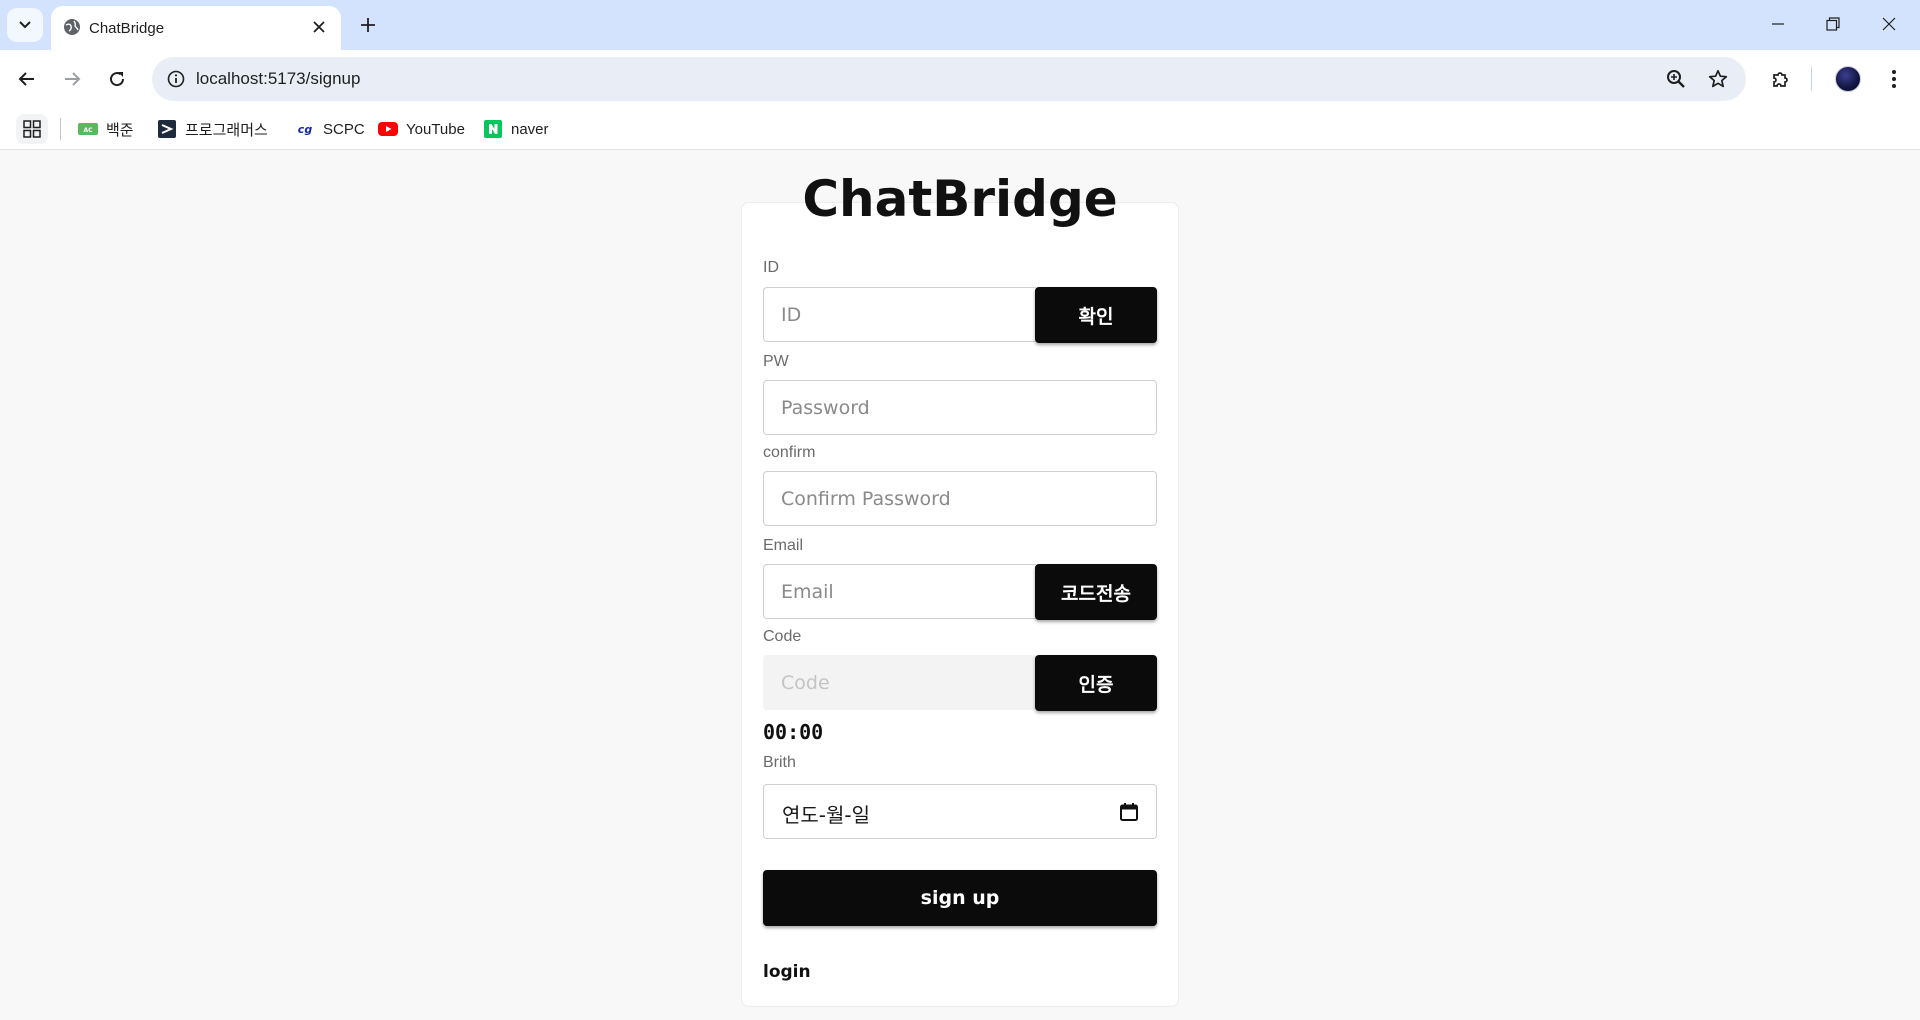 This screenshot has height=1020, width=1920. I want to click on new-tab-button, so click(368, 25).